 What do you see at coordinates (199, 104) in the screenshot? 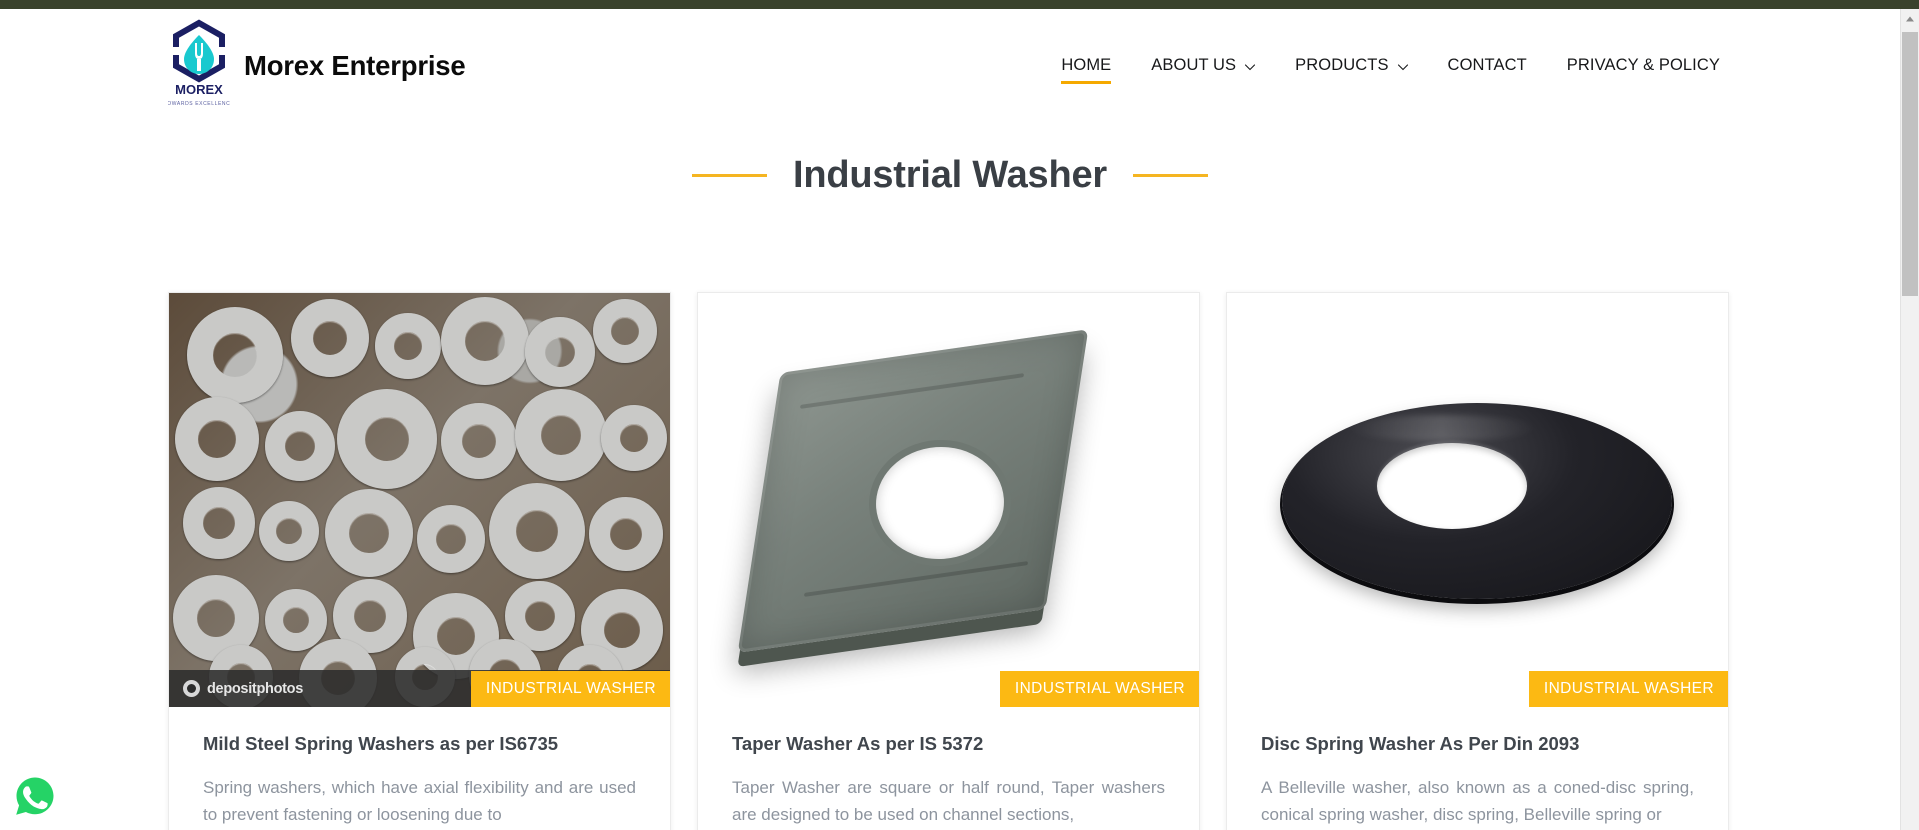
I see `logo-tagline: TOWARDS EXCELLENCE` at bounding box center [199, 104].